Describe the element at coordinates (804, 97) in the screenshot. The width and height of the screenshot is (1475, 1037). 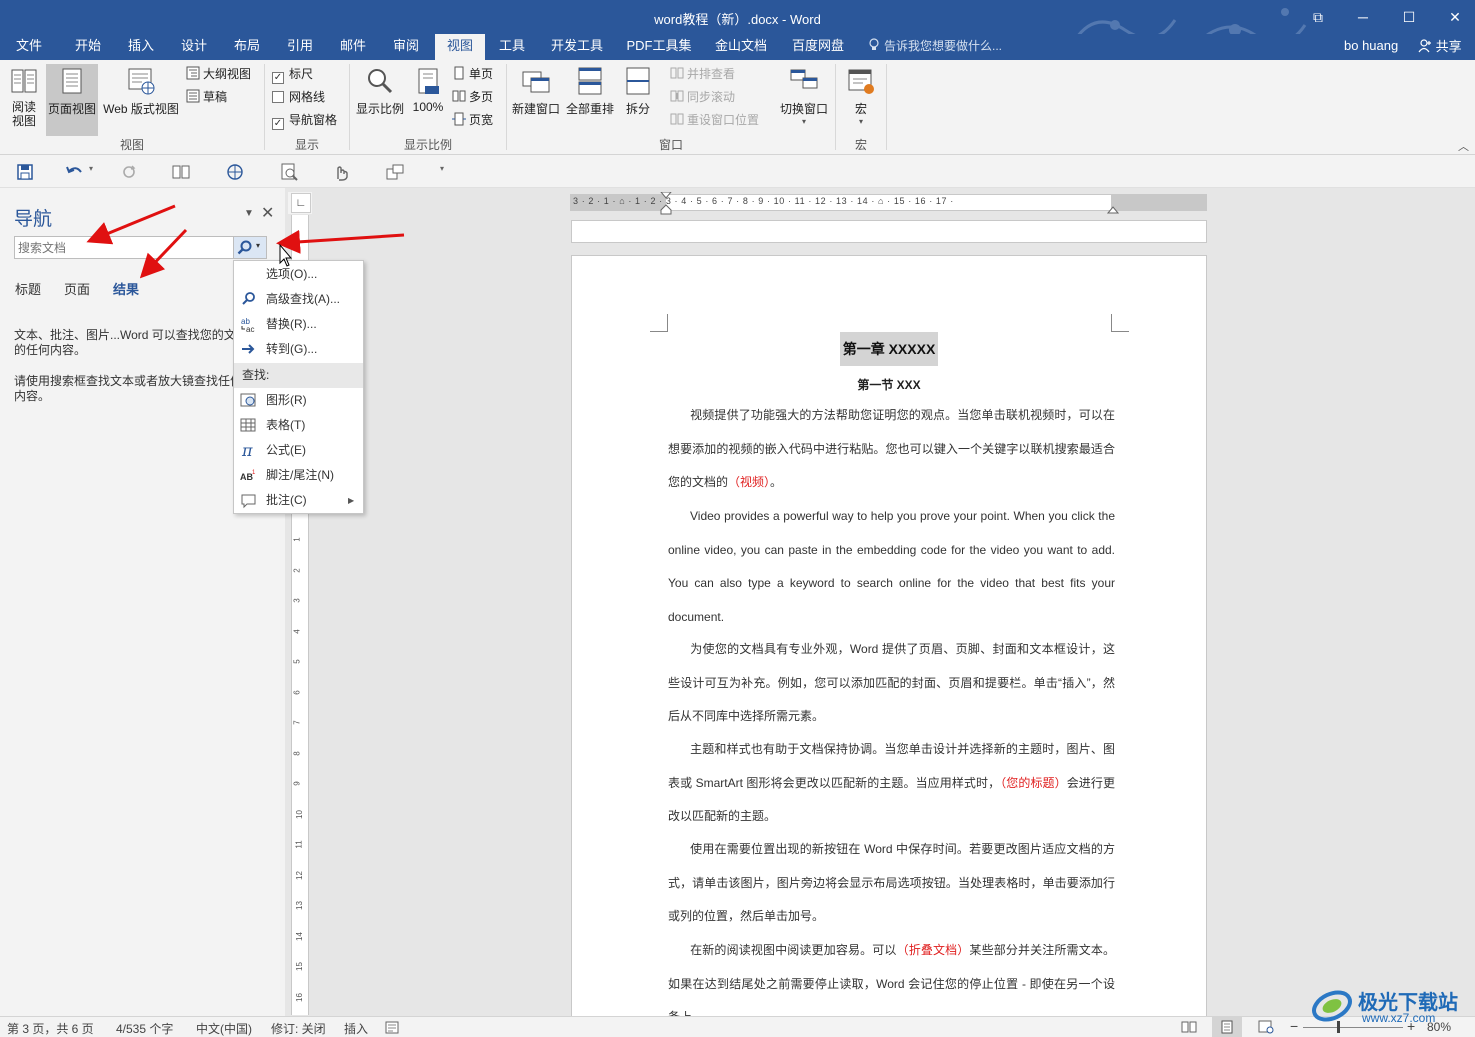
I see `switch-windows-button: 切换窗口 ▾` at that location.